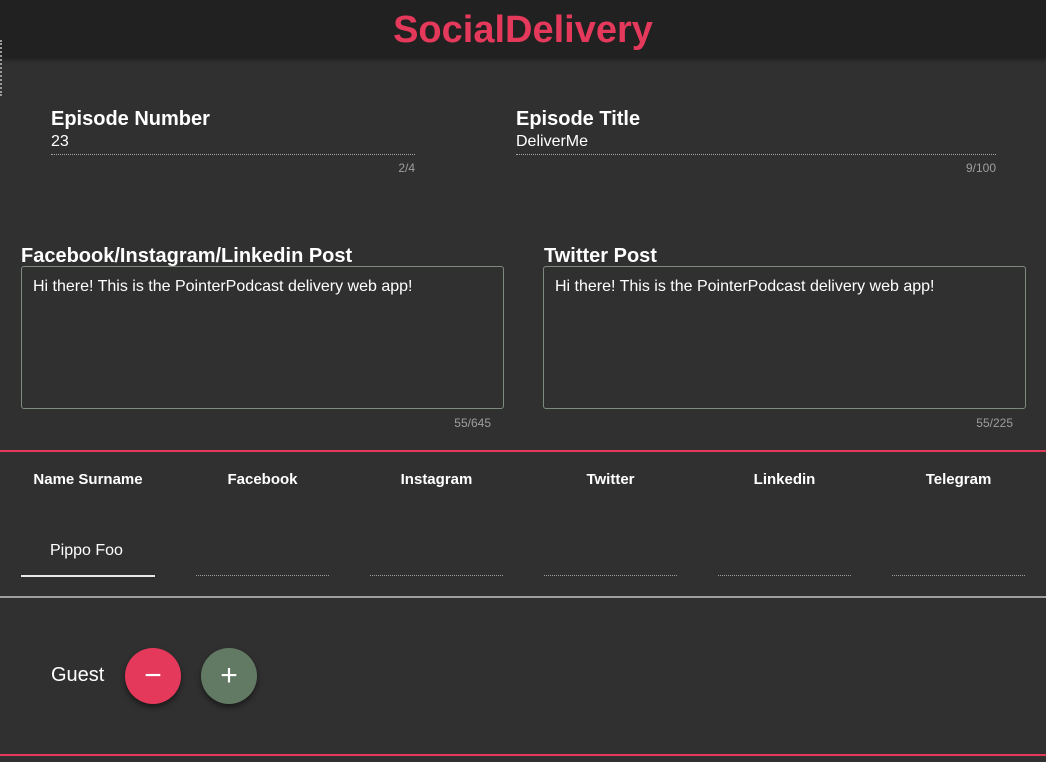 Image resolution: width=1046 pixels, height=762 pixels. I want to click on add-guest-button: +, so click(229, 676).